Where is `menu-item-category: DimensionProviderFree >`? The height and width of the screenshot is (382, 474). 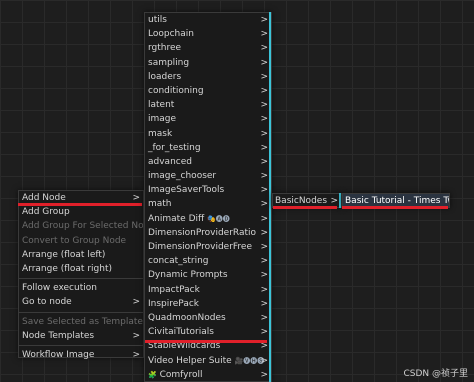
menu-item-category: DimensionProviderFree > is located at coordinates (208, 247).